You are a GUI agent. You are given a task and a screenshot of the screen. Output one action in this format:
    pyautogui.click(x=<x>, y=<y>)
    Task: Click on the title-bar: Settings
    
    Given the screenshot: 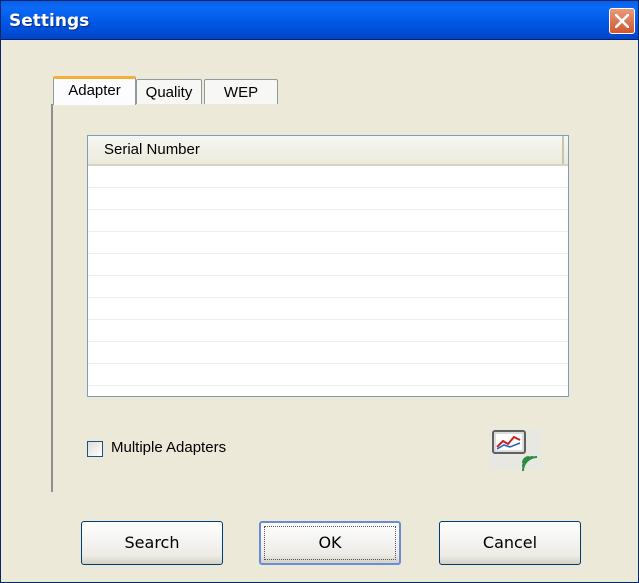 What is the action you would take?
    pyautogui.click(x=319, y=20)
    